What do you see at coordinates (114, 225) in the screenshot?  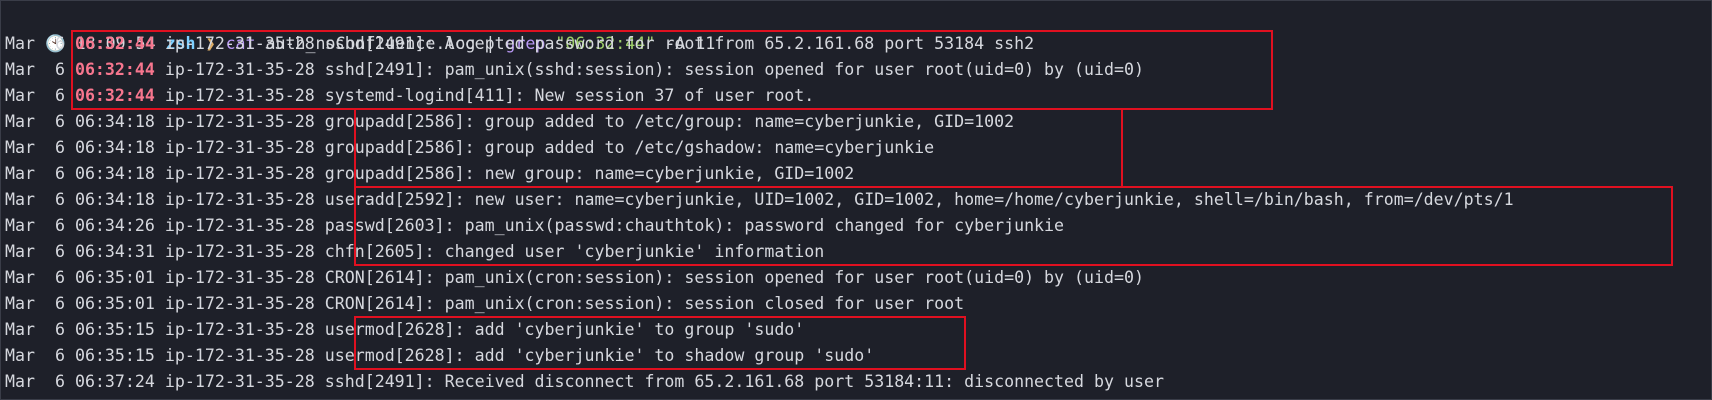 I see `log-time: 06:34:26` at bounding box center [114, 225].